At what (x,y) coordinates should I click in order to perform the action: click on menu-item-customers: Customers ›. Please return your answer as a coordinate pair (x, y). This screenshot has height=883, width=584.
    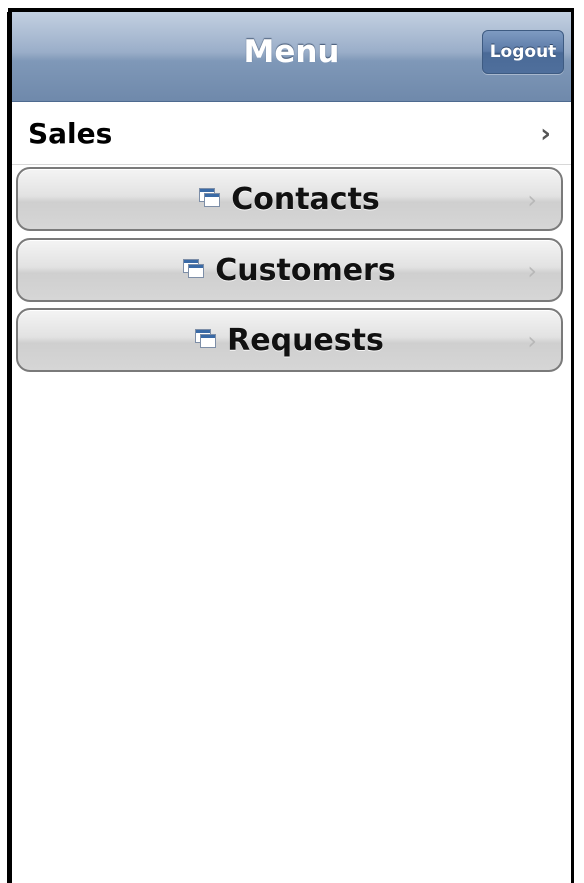
    Looking at the image, I should click on (289, 270).